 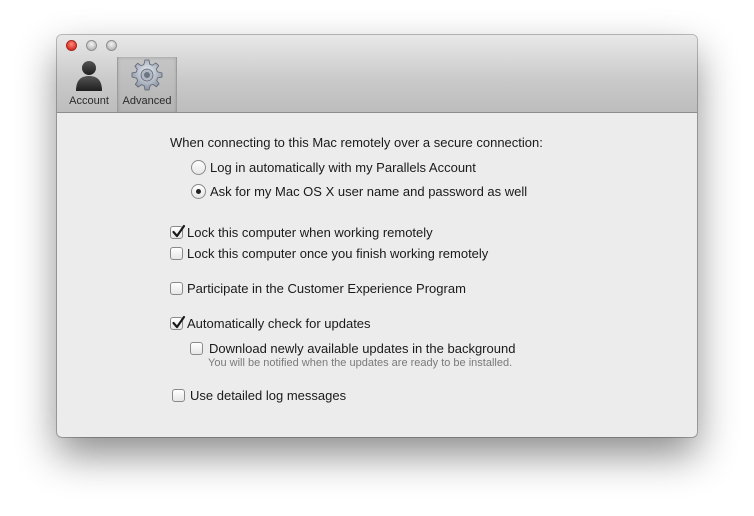 I want to click on tab-account: Account, so click(x=89, y=84).